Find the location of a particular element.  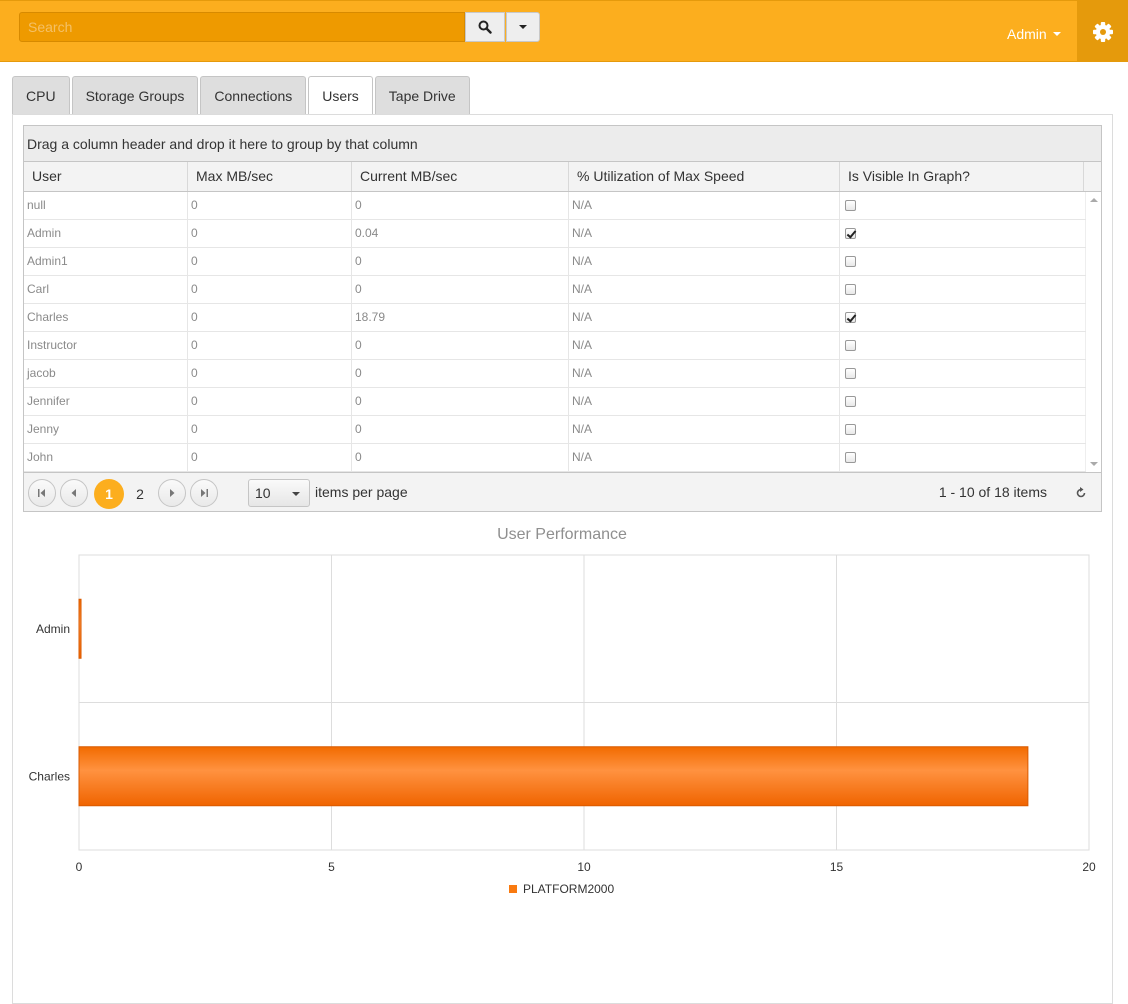

tab-storage-groups: Storage Groups is located at coordinates (135, 95).